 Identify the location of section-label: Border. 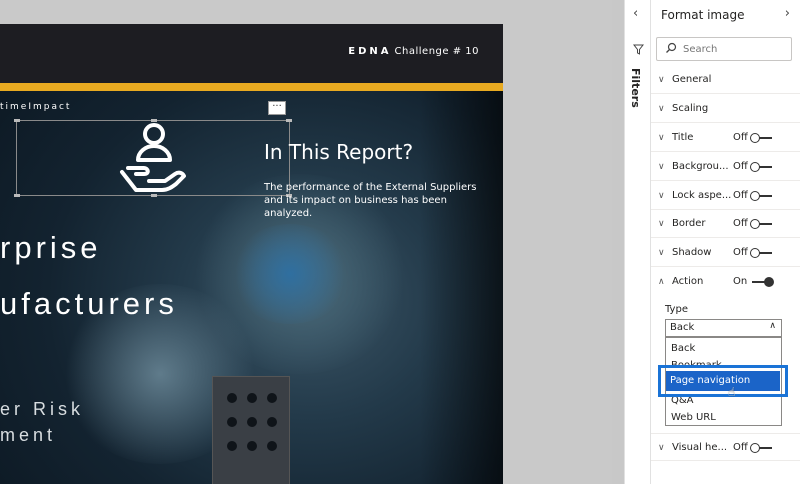
(689, 223).